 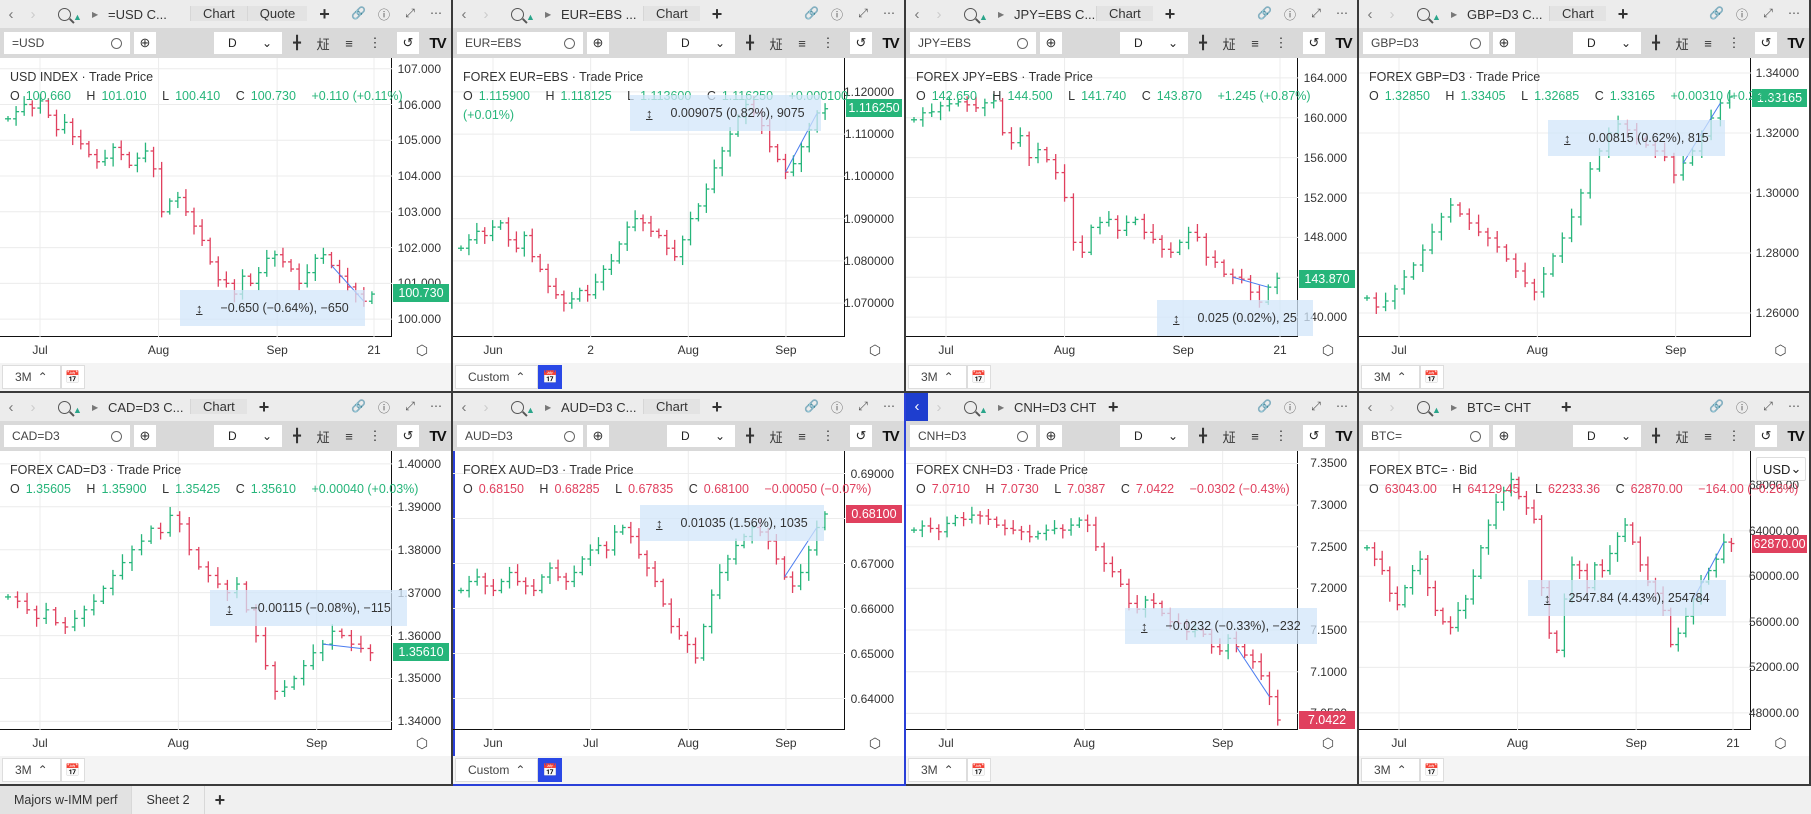 What do you see at coordinates (1426, 43) in the screenshot?
I see `ric-input: GBP=D3` at bounding box center [1426, 43].